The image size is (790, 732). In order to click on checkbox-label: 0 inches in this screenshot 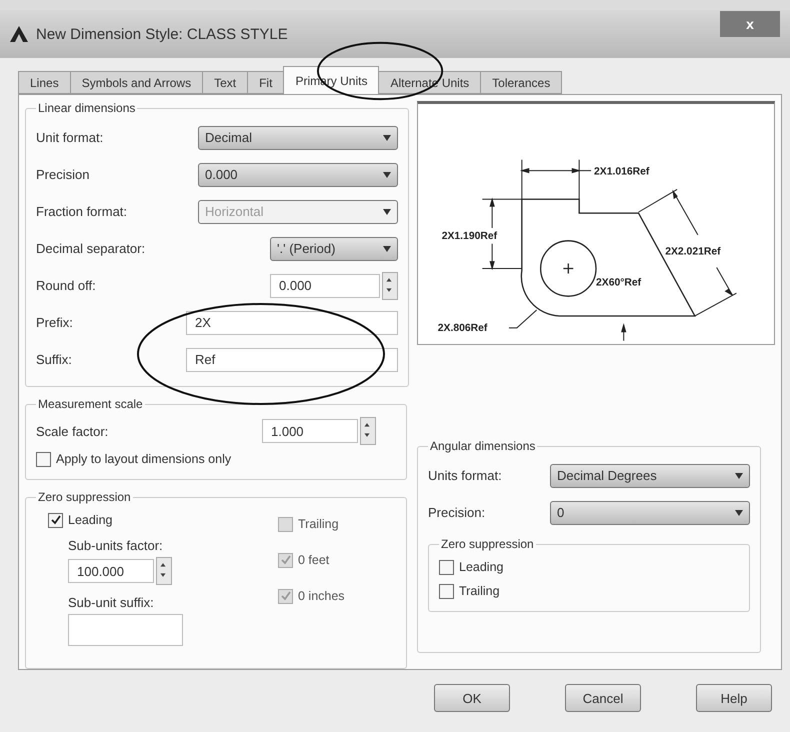, I will do `click(321, 596)`.